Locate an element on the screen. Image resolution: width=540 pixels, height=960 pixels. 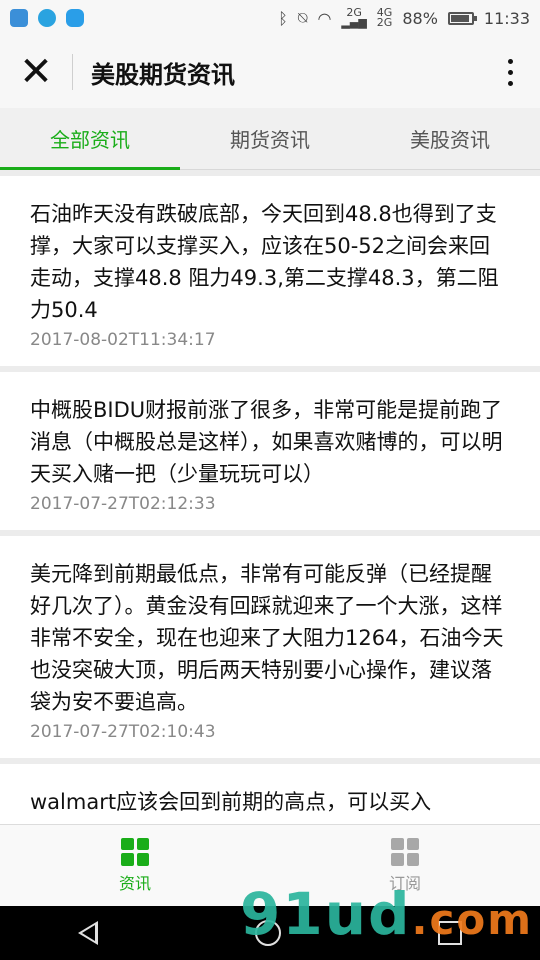
title-bar: ✕ 美股期货资讯 is located at coordinates (270, 72).